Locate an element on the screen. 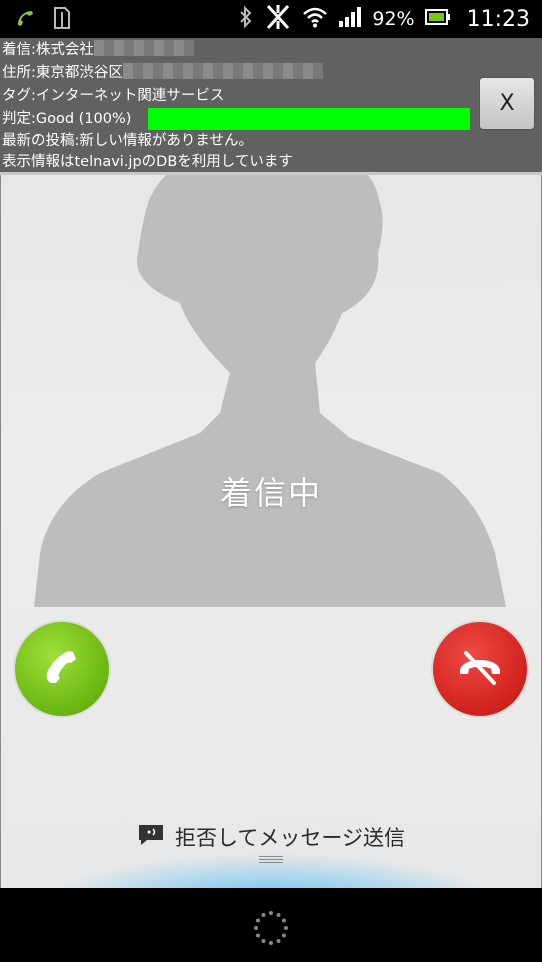 The image size is (542, 962). signal-icon is located at coordinates (350, 19).